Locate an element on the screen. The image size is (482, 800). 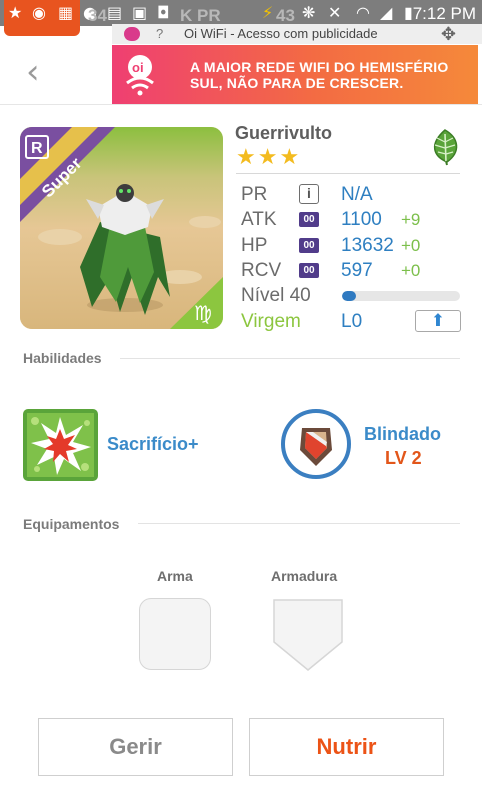
hp-bonus: +0 is located at coordinates (411, 245).